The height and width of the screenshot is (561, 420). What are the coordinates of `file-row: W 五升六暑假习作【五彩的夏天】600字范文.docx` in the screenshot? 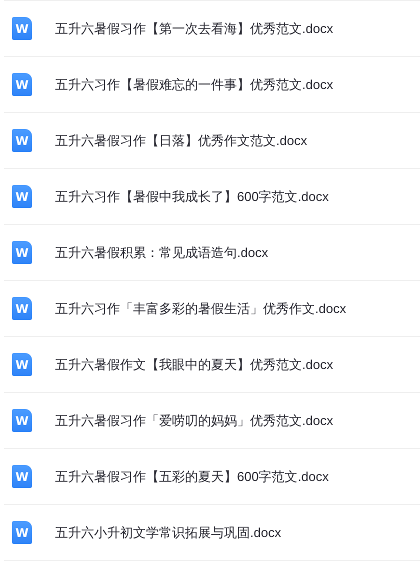 It's located at (212, 477).